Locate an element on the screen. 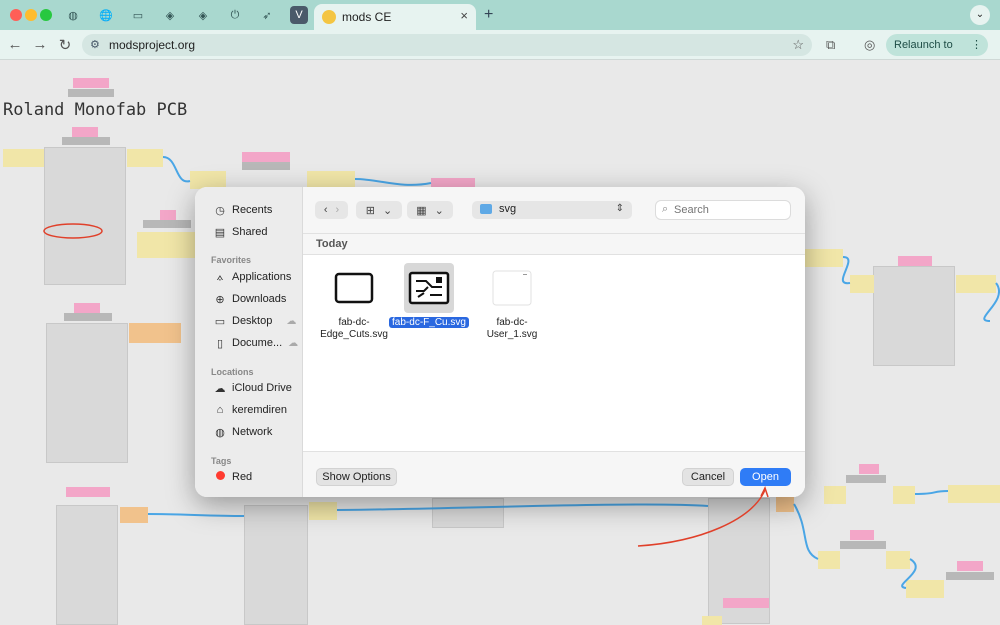 The height and width of the screenshot is (625, 1000). tab-title: mods CE is located at coordinates (367, 17).